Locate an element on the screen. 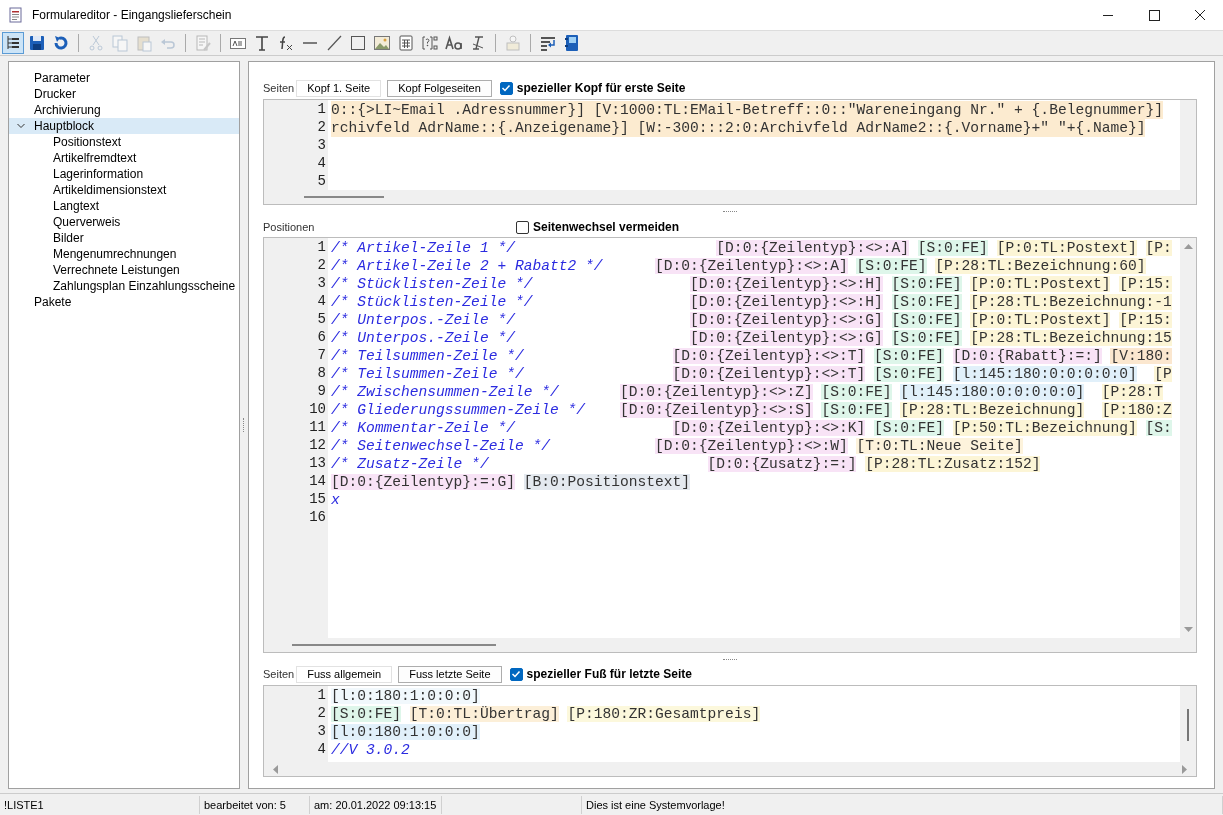 This screenshot has height=815, width=1223. code-line: /* Stücklisten-Zeile */ [D:0:{Zeilentyp}:<>:H] [S:0:FE] [P:0:TL:Postext] [P:15: is located at coordinates (751, 284).